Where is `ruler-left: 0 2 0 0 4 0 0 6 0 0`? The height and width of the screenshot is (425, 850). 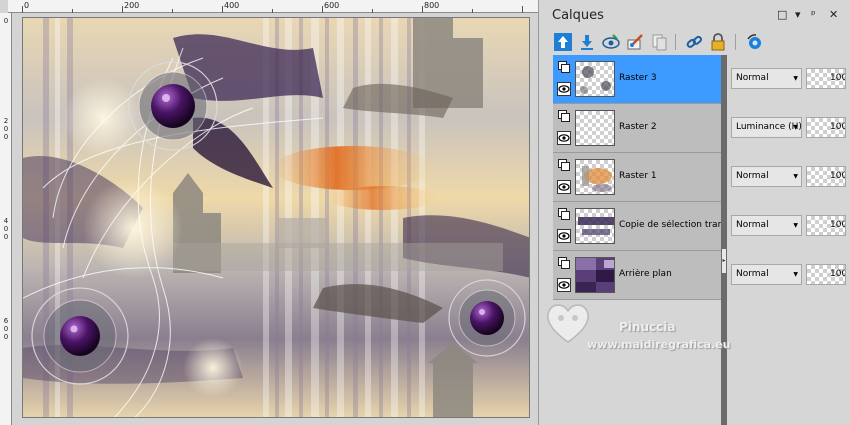 ruler-left: 0 2 0 0 4 0 0 6 0 0 is located at coordinates (6, 219).